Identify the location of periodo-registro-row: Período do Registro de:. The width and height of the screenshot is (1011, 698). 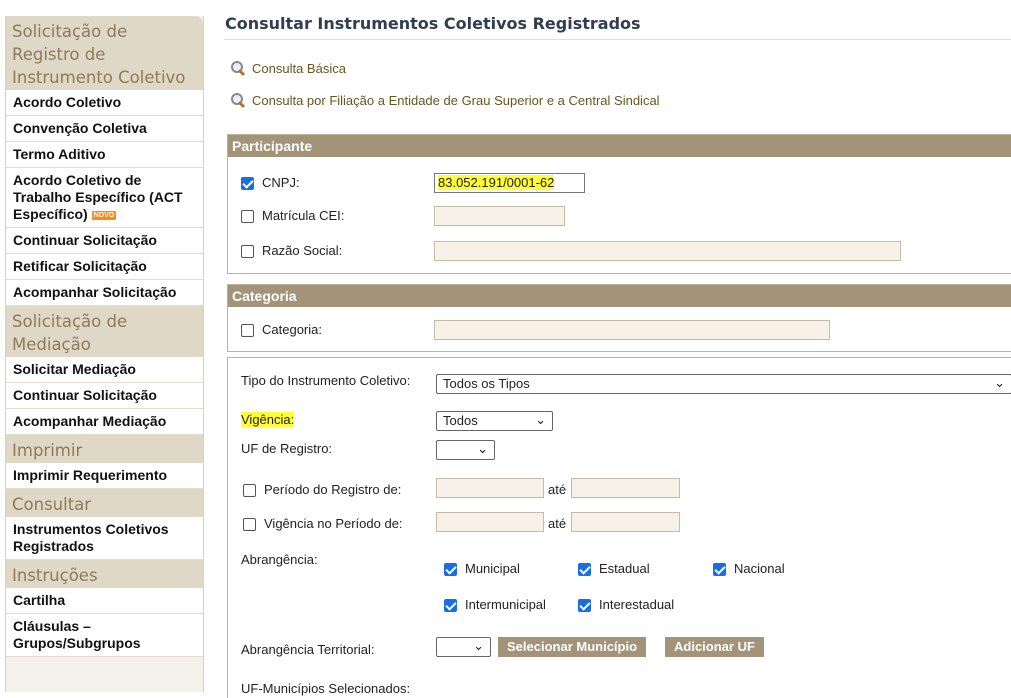
(322, 489).